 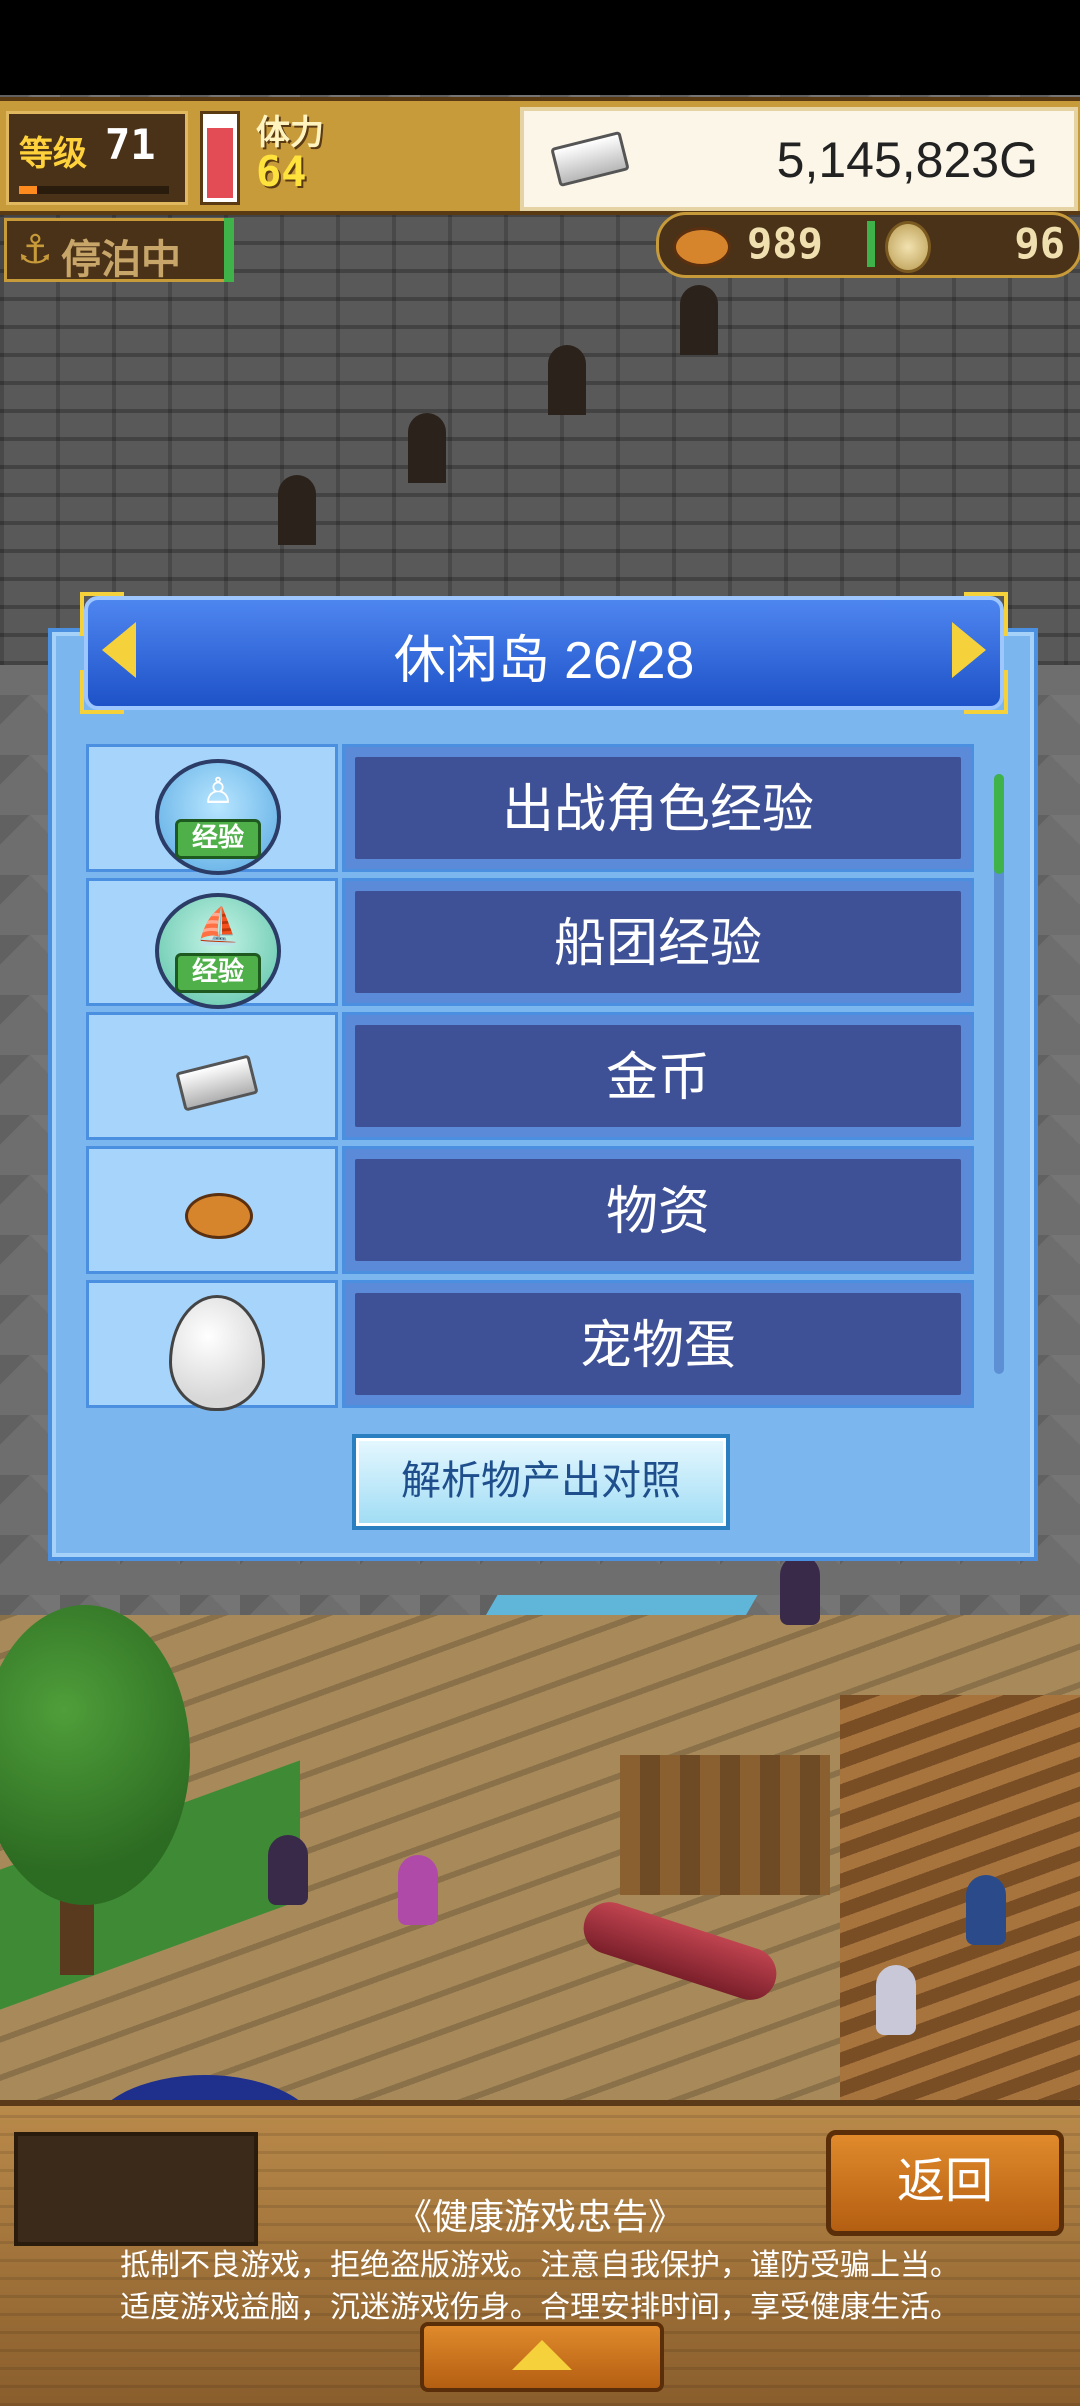 I want to click on gold-panel: 5,145,823G, so click(x=799, y=159).